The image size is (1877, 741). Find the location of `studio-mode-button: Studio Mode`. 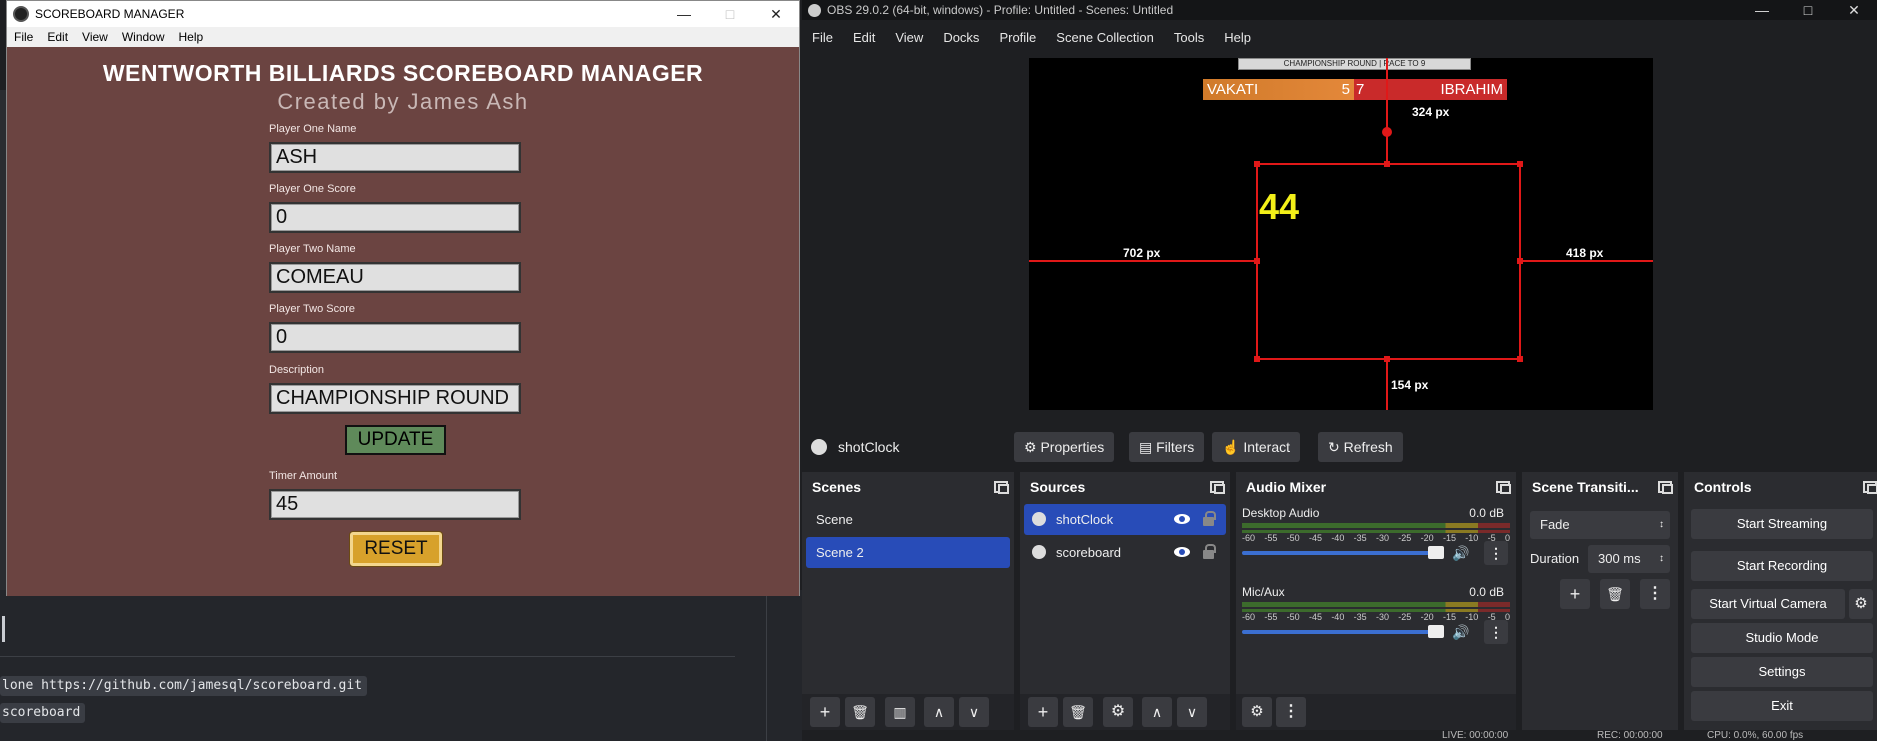

studio-mode-button: Studio Mode is located at coordinates (1782, 638).